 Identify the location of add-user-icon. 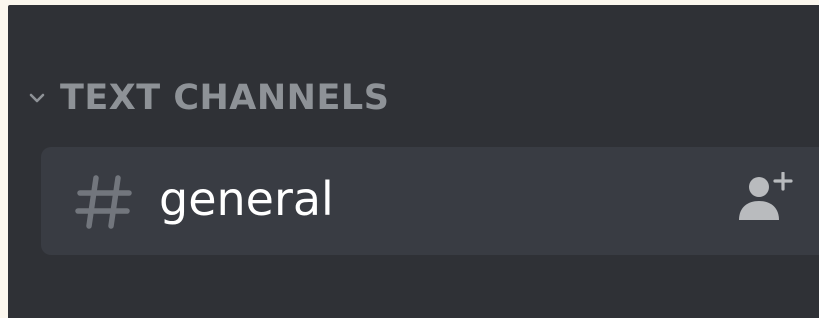
(766, 197).